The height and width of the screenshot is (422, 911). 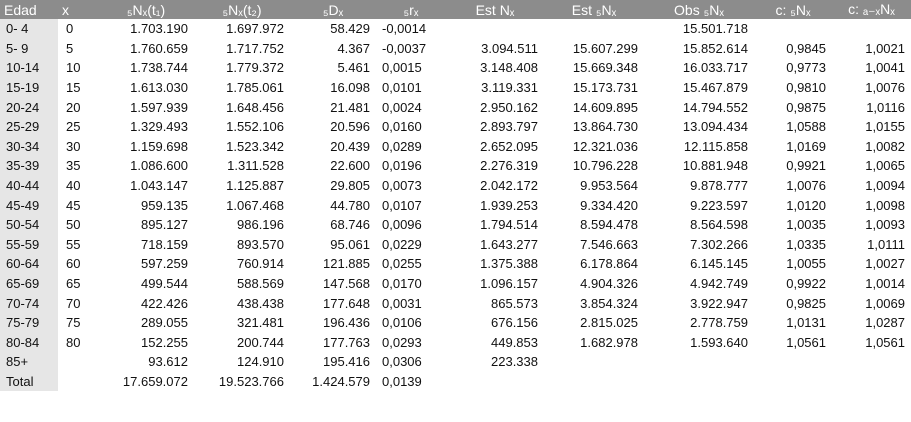 What do you see at coordinates (594, 362) in the screenshot?
I see `est-5n-cell` at bounding box center [594, 362].